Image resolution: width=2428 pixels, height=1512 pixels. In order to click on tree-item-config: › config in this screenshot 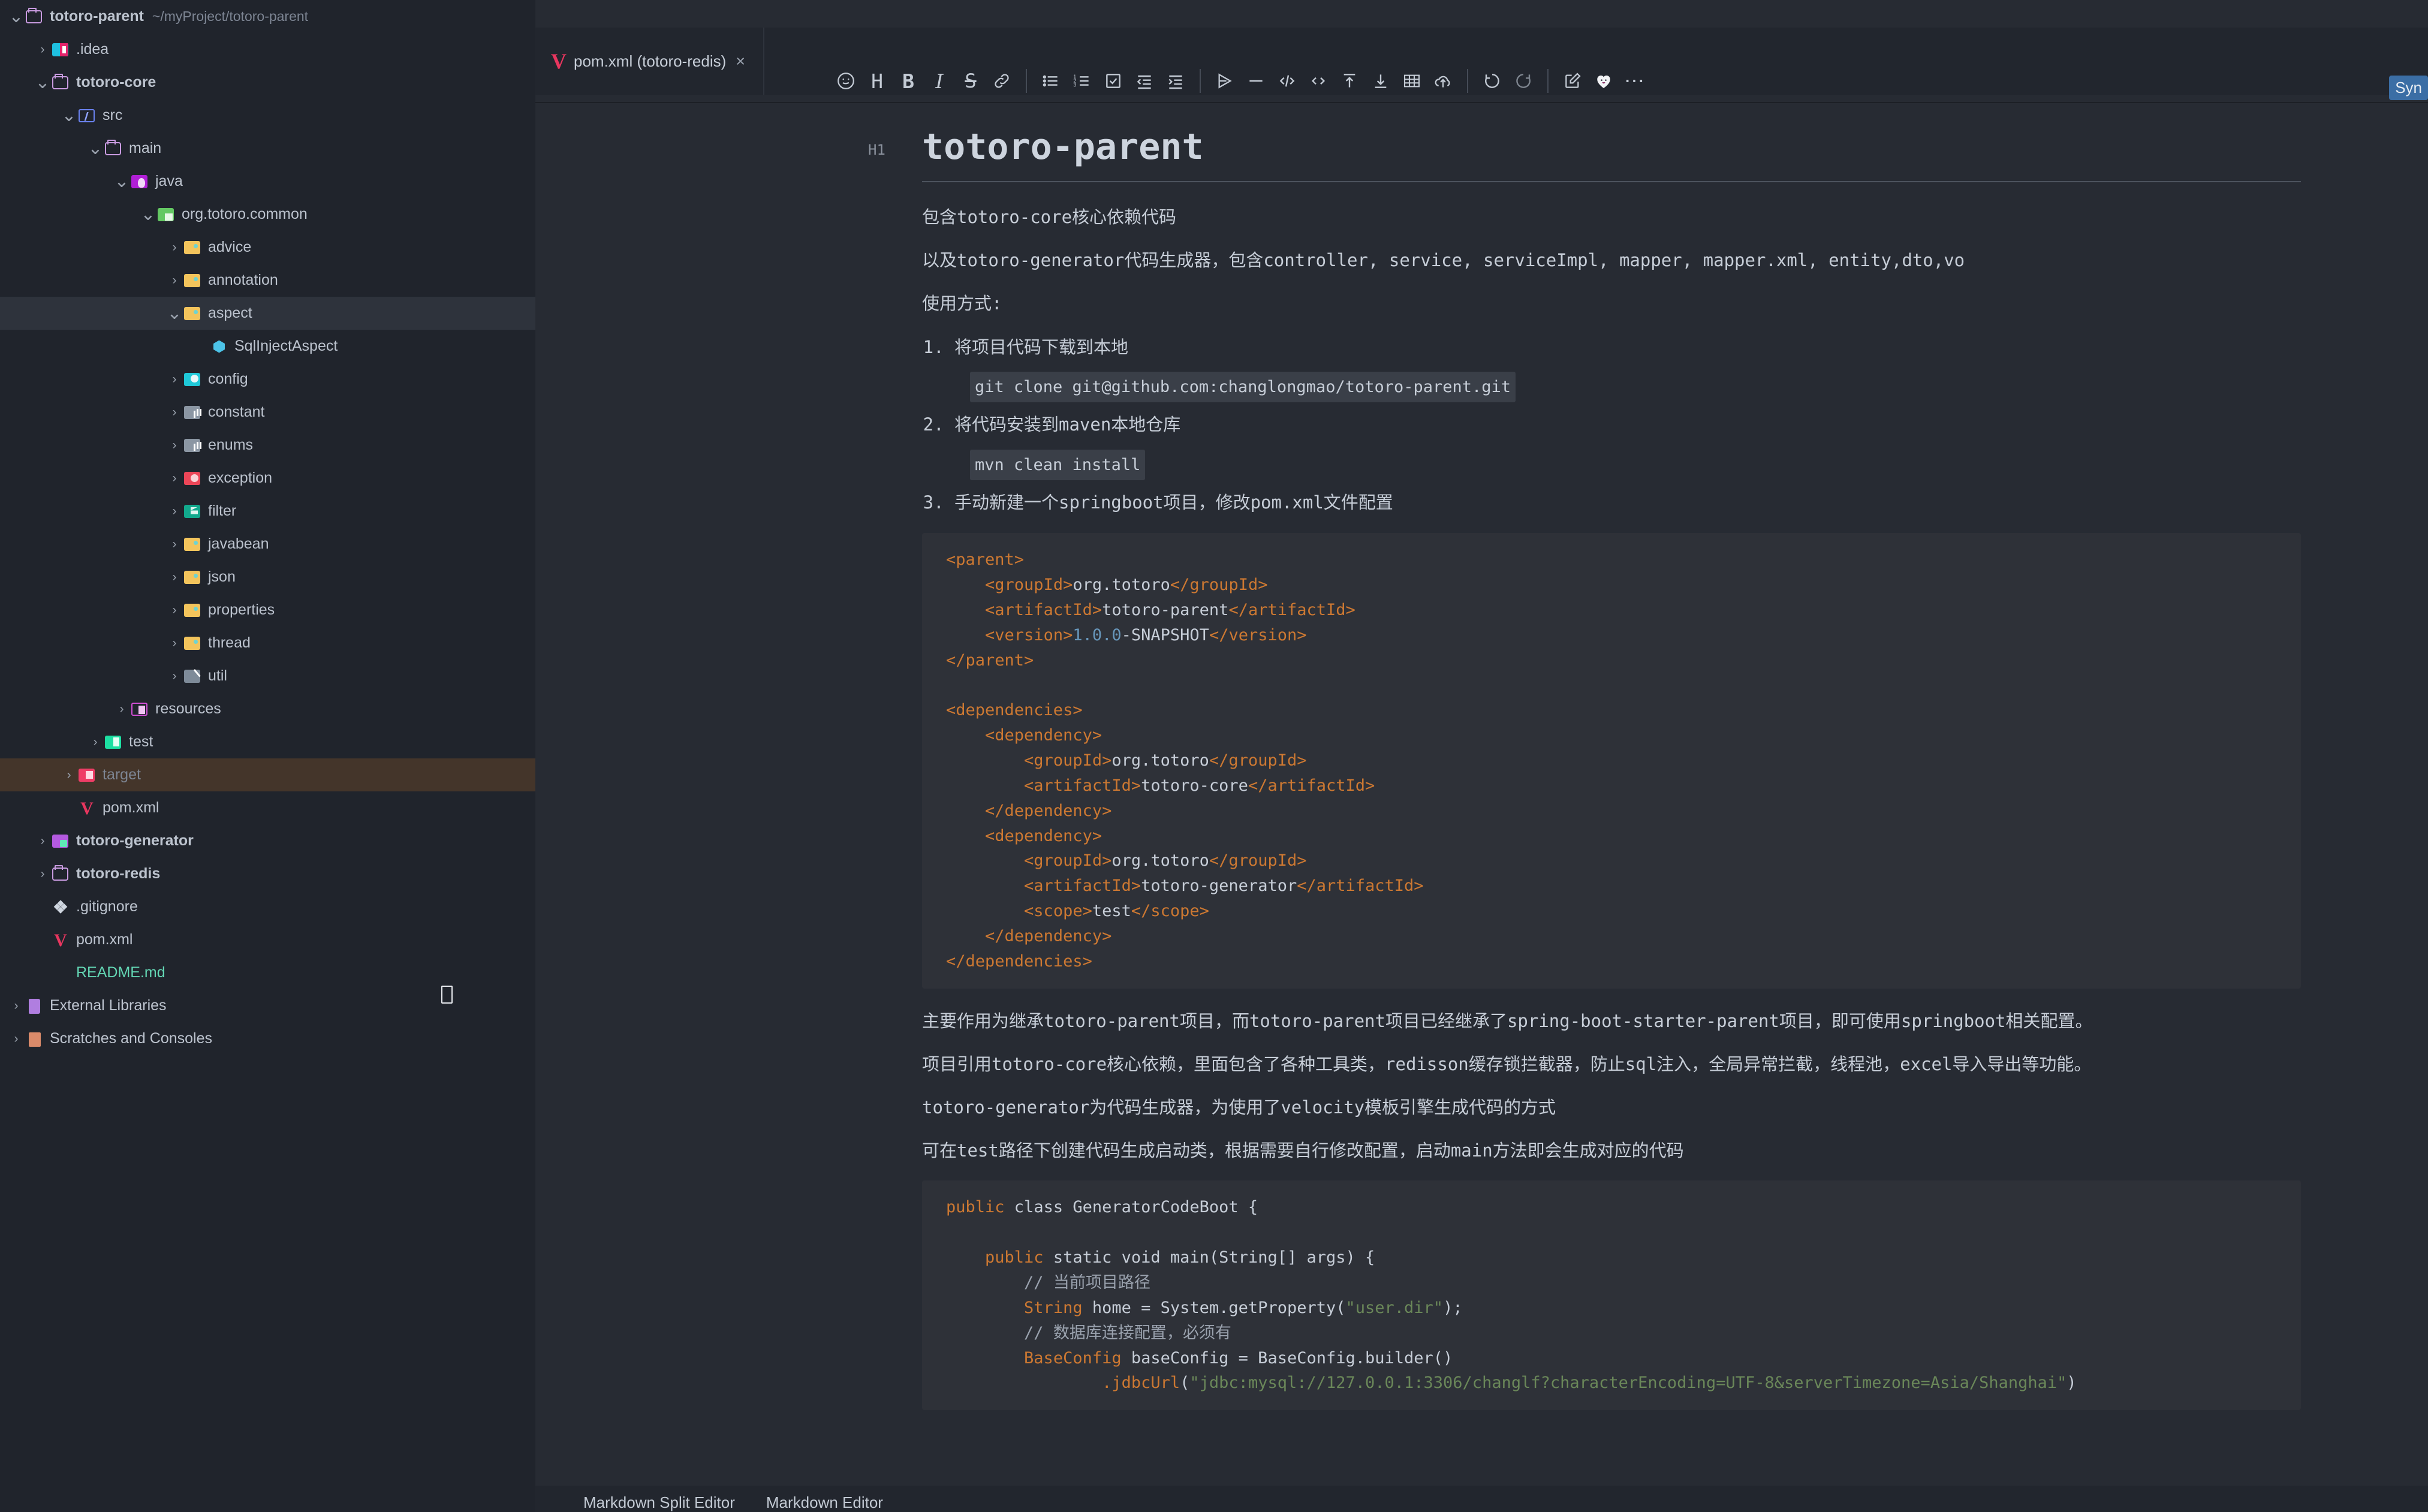, I will do `click(267, 379)`.